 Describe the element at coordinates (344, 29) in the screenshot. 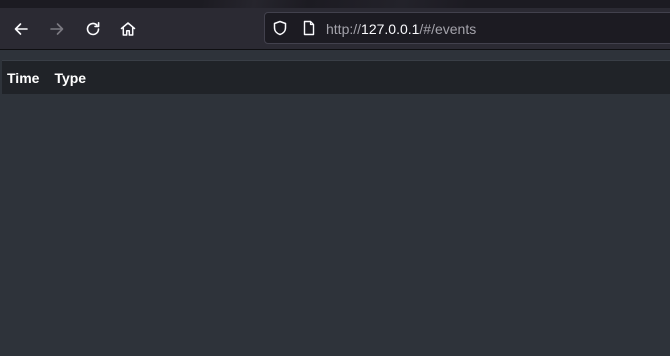

I see `url-scheme: http://` at that location.